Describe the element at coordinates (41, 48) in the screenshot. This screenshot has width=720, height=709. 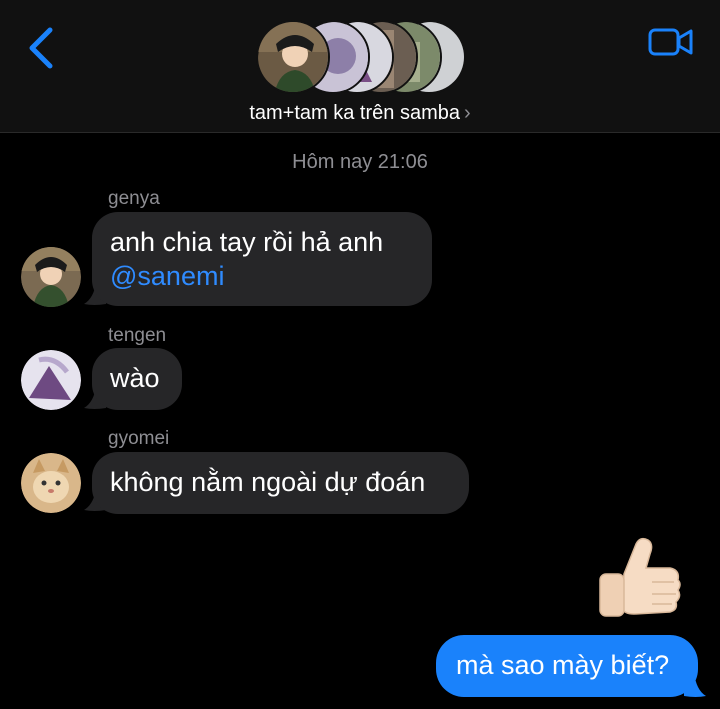
I see `back-chevron-icon` at that location.